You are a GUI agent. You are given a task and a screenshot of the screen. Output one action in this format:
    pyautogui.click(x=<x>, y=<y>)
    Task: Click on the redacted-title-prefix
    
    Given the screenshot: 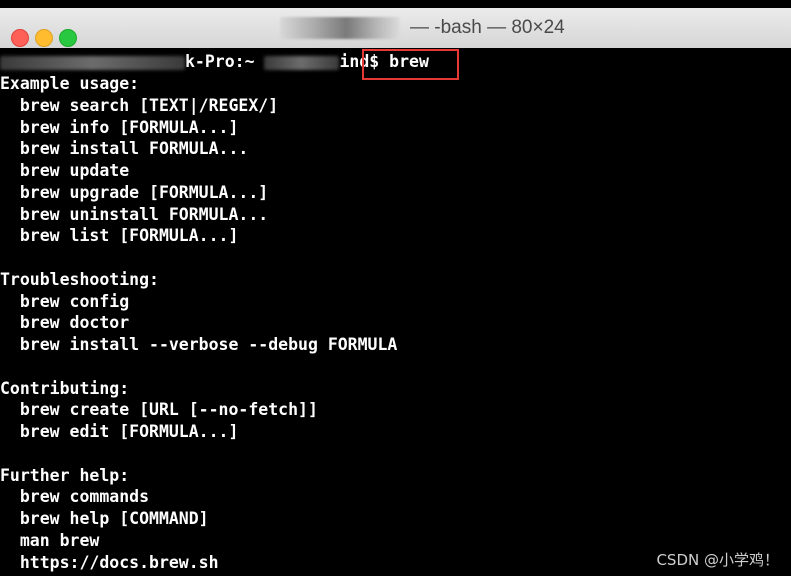 What is the action you would take?
    pyautogui.click(x=340, y=27)
    